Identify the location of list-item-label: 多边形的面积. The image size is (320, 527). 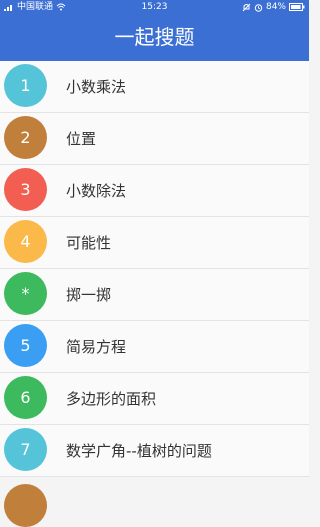
(111, 399).